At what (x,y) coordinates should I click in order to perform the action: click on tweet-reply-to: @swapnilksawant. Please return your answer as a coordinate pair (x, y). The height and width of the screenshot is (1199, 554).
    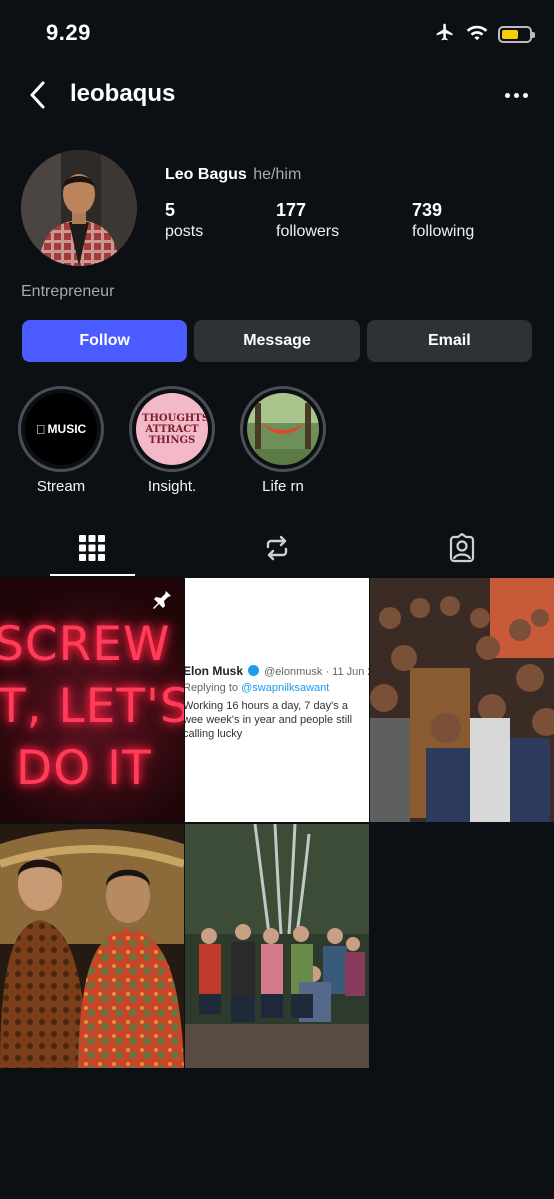
    Looking at the image, I should click on (285, 688).